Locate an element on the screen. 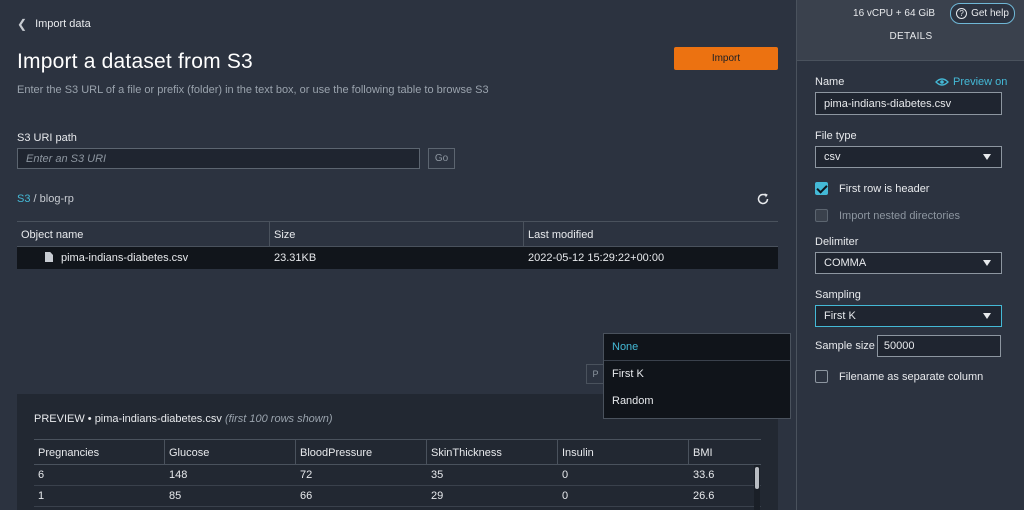 The height and width of the screenshot is (510, 1024). sidebar-header: 16 vCPU + 64 GiB ? Get help DETAILS is located at coordinates (910, 30).